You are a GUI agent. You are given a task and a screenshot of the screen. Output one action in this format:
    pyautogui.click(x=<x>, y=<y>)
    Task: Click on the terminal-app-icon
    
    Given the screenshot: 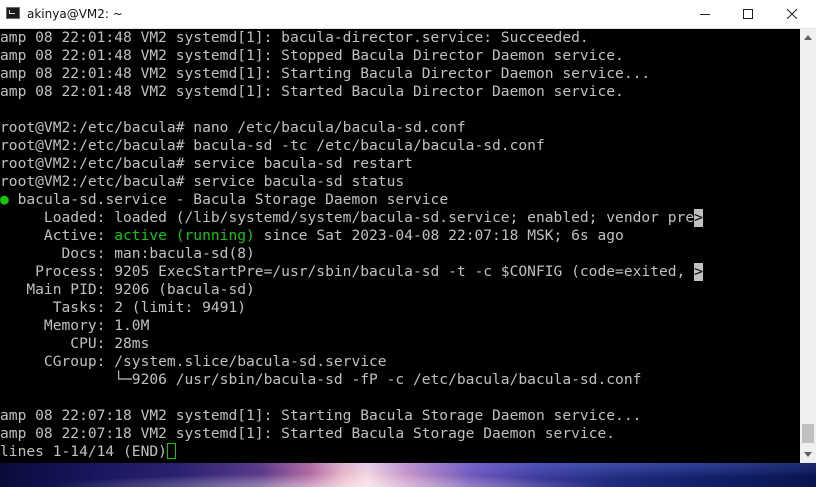 What is the action you would take?
    pyautogui.click(x=13, y=13)
    